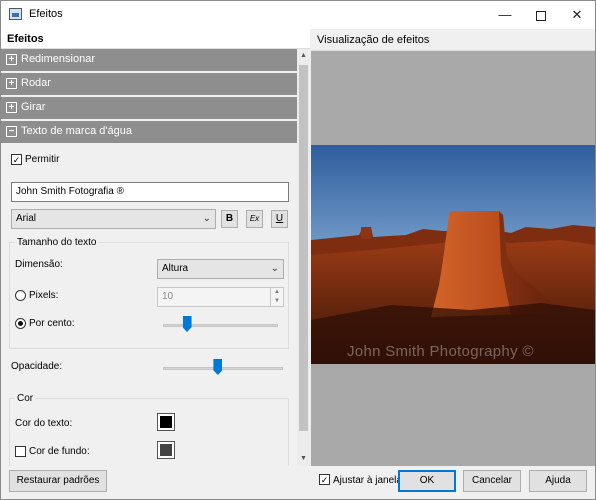  What do you see at coordinates (36, 83) in the screenshot?
I see `section-label: Rodar` at bounding box center [36, 83].